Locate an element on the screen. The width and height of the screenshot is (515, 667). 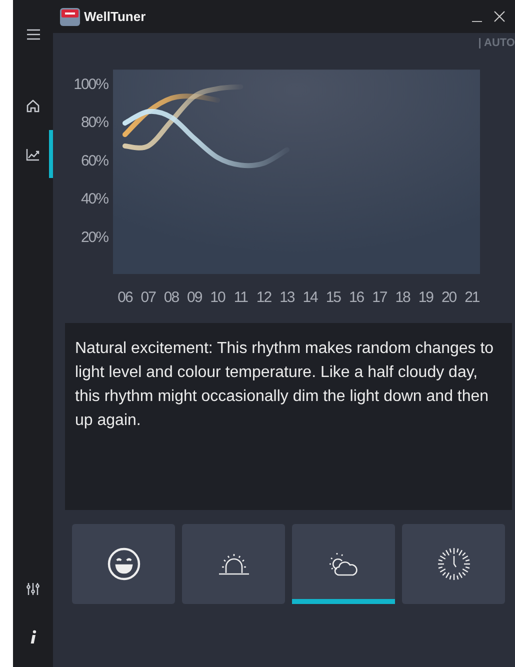
cloud-sun-icon is located at coordinates (344, 564).